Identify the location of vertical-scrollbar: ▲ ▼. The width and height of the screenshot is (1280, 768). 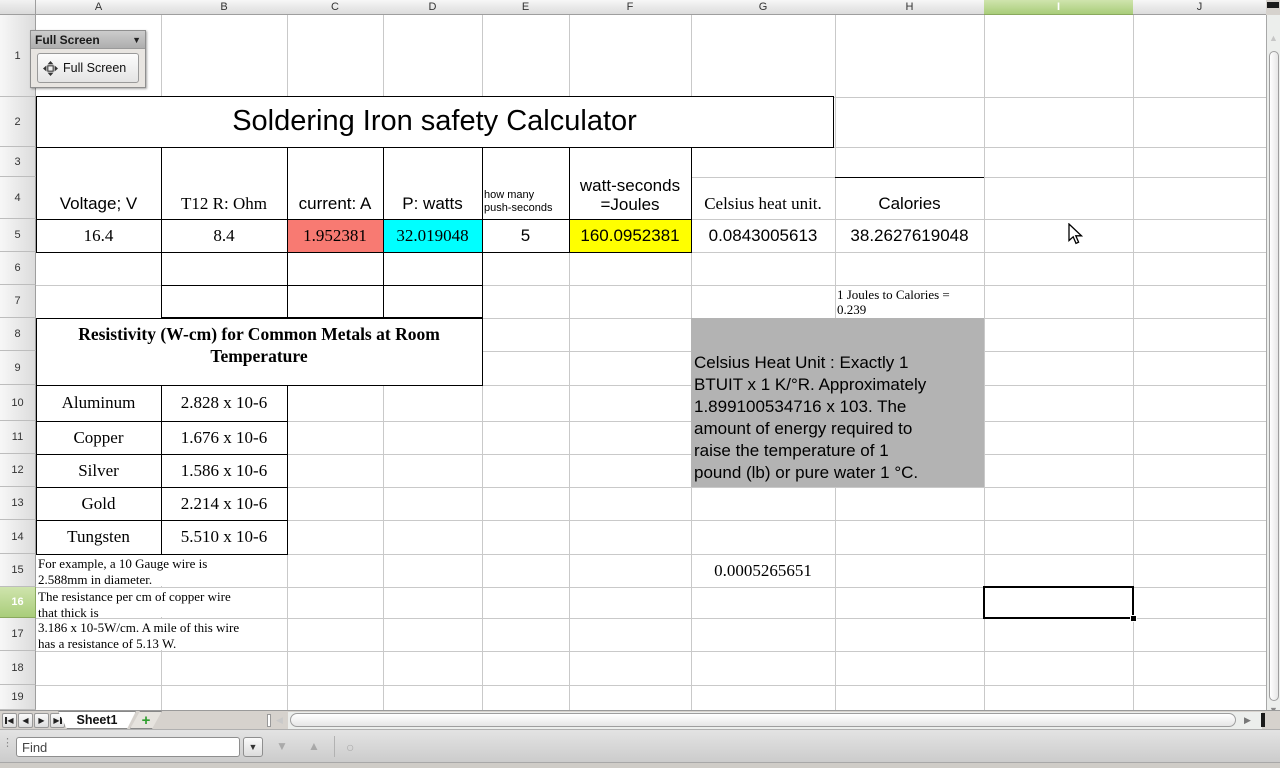
(1273, 365).